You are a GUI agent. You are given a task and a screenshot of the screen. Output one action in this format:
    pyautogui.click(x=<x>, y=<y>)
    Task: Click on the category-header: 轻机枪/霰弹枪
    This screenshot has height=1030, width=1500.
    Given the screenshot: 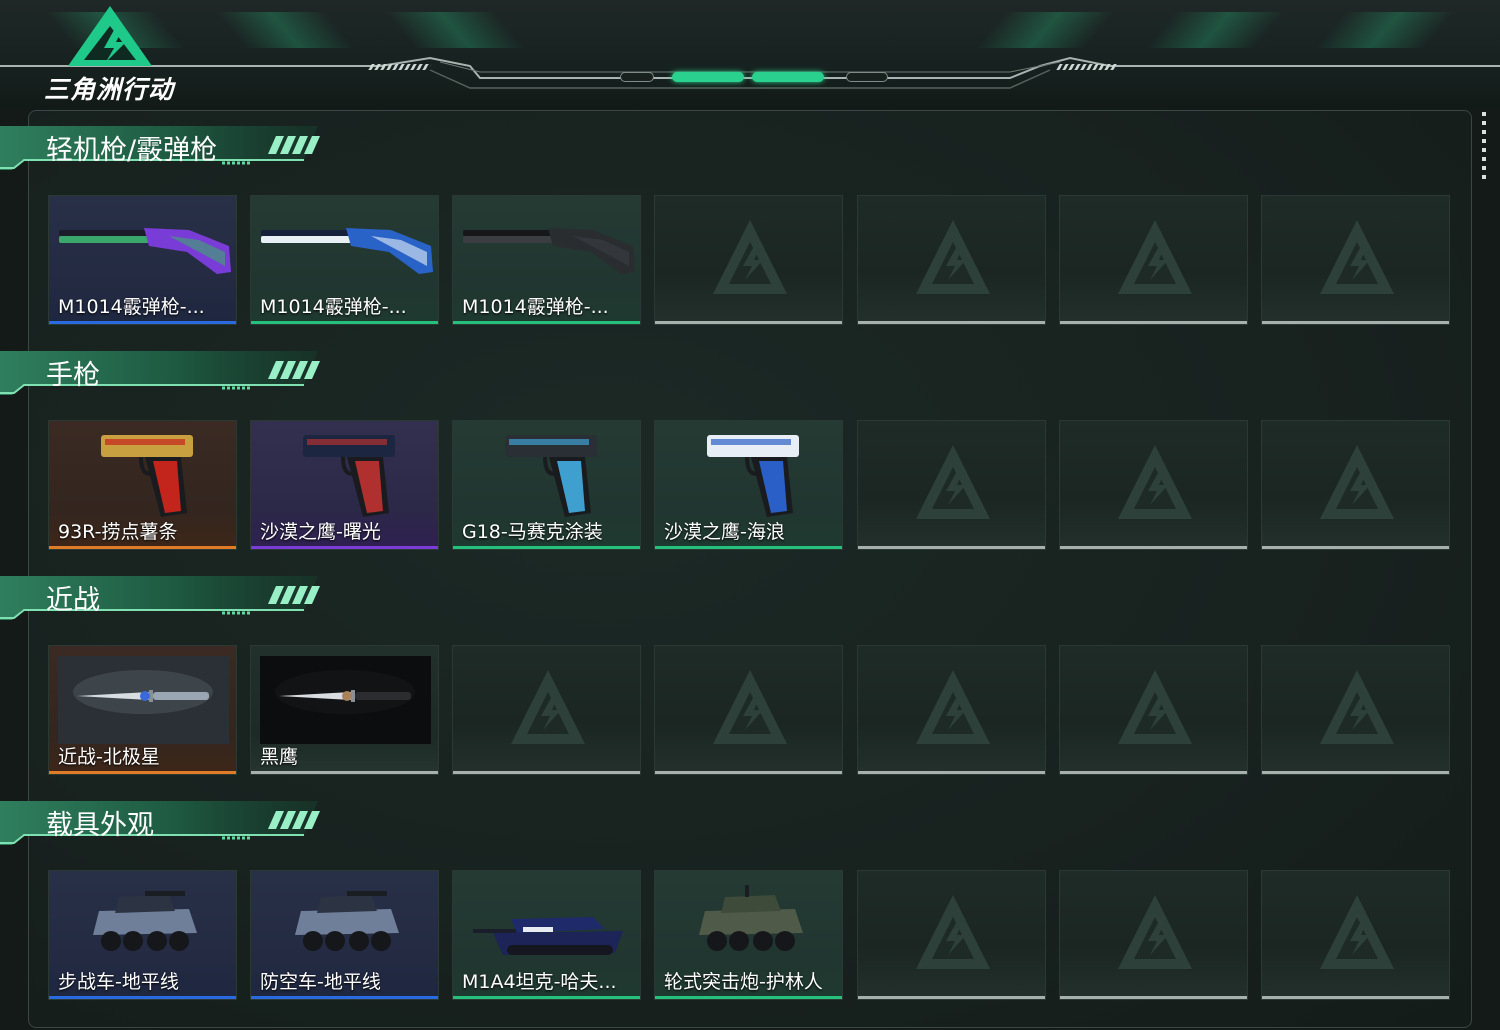 What is the action you would take?
    pyautogui.click(x=165, y=146)
    